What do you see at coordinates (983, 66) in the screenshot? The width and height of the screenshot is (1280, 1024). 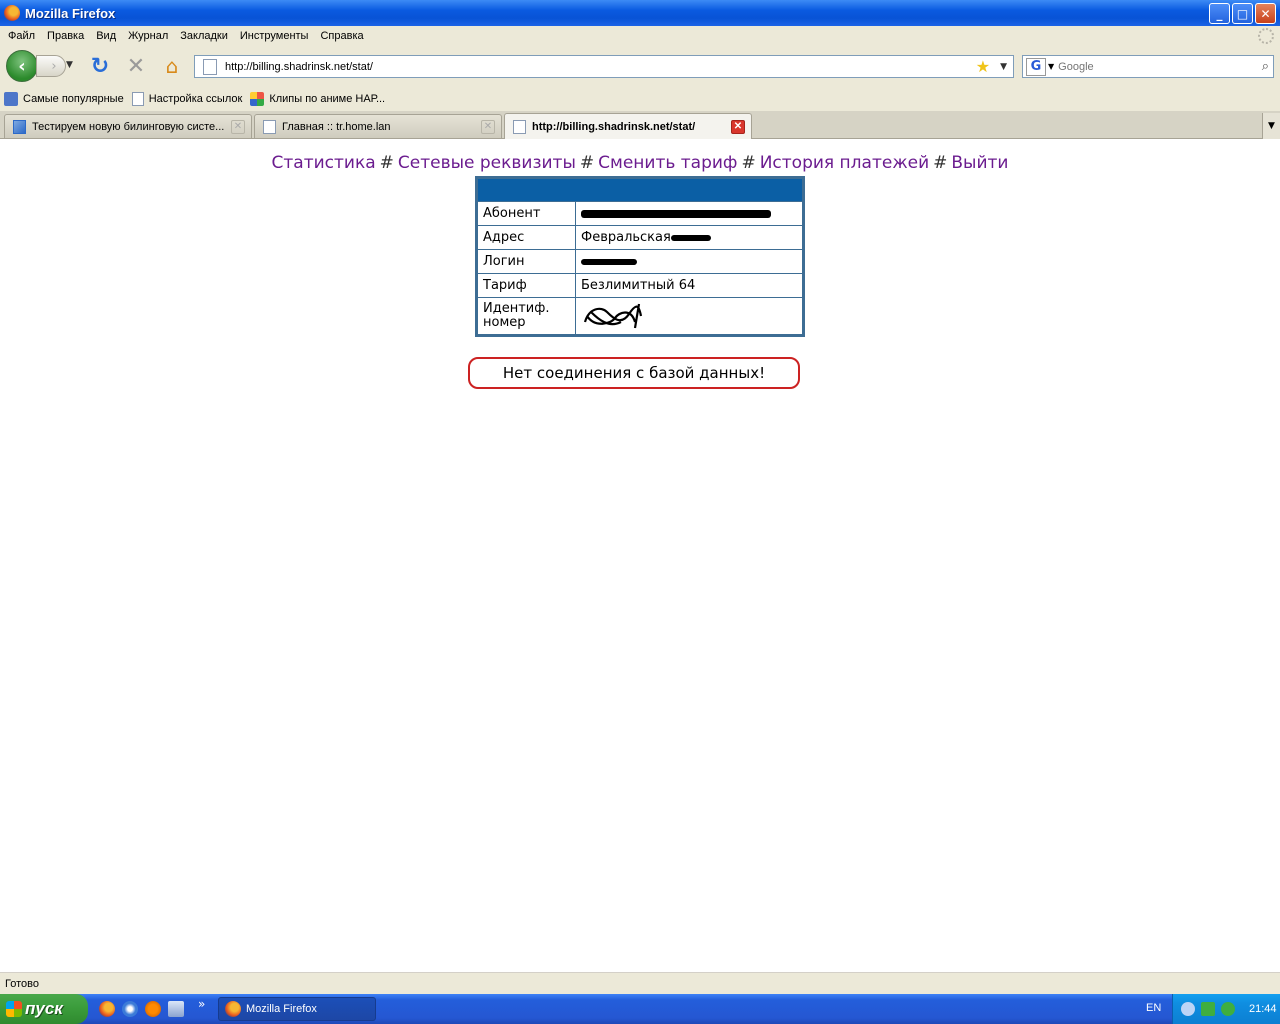 I see `bookmark-star-icon: ★` at bounding box center [983, 66].